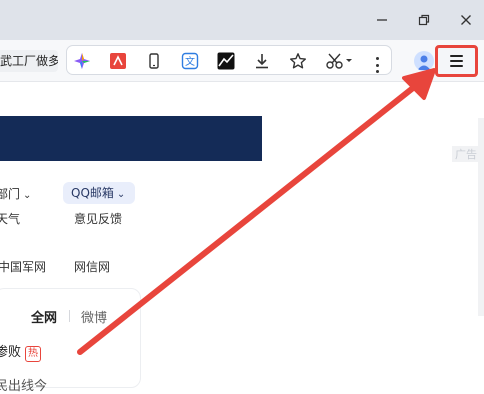 The height and width of the screenshot is (394, 484). What do you see at coordinates (466, 20) in the screenshot?
I see `close-icon` at bounding box center [466, 20].